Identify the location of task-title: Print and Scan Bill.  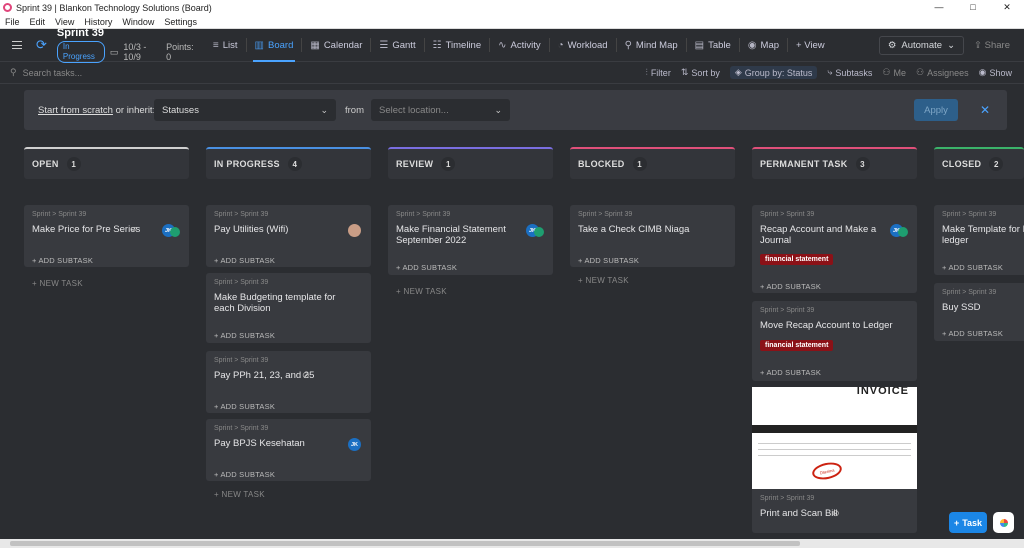
(827, 513).